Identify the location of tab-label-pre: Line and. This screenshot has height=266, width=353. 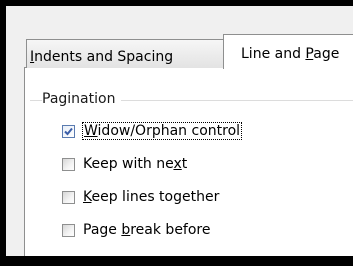
(273, 54).